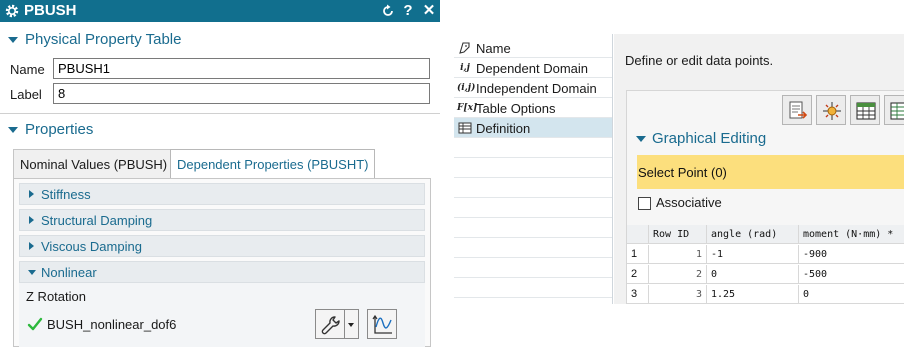 This screenshot has height=347, width=904. I want to click on select-point-field: Select Point (0), so click(770, 172).